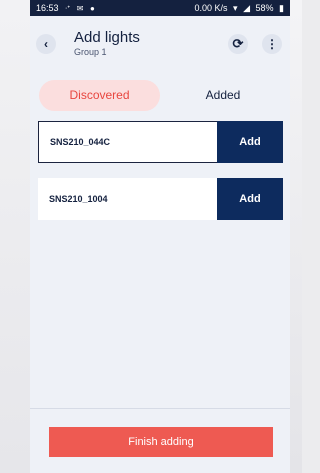 Image resolution: width=320 pixels, height=473 pixels. What do you see at coordinates (160, 40) in the screenshot?
I see `app-header: ‹ Add lights Group 1 ⟳ ⋮` at bounding box center [160, 40].